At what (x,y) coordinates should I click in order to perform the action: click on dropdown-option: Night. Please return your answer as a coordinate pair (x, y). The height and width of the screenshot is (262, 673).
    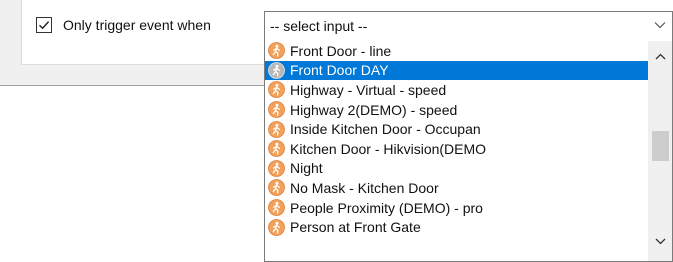
    Looking at the image, I should click on (457, 169).